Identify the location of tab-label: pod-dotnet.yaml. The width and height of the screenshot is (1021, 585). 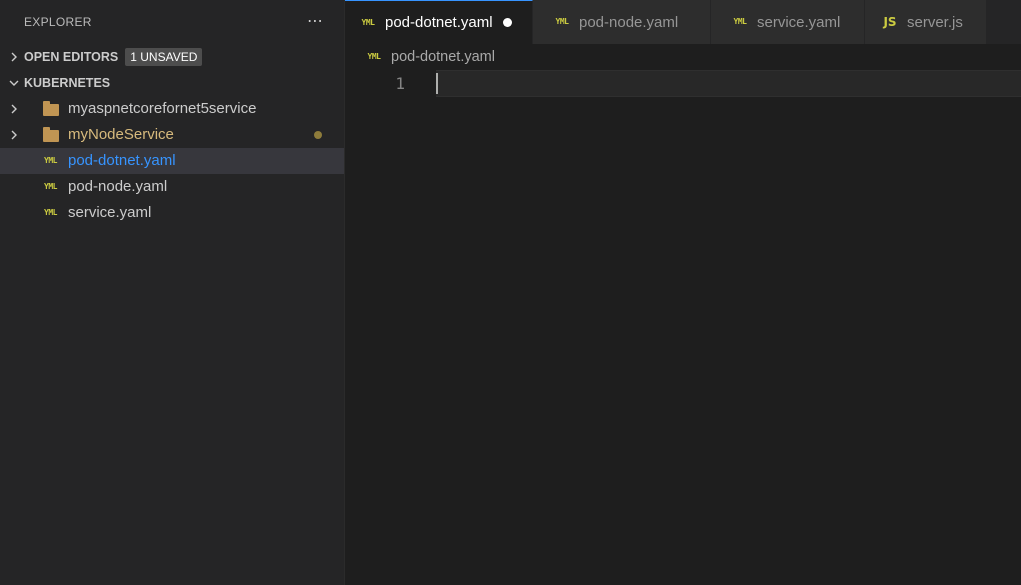
(439, 22).